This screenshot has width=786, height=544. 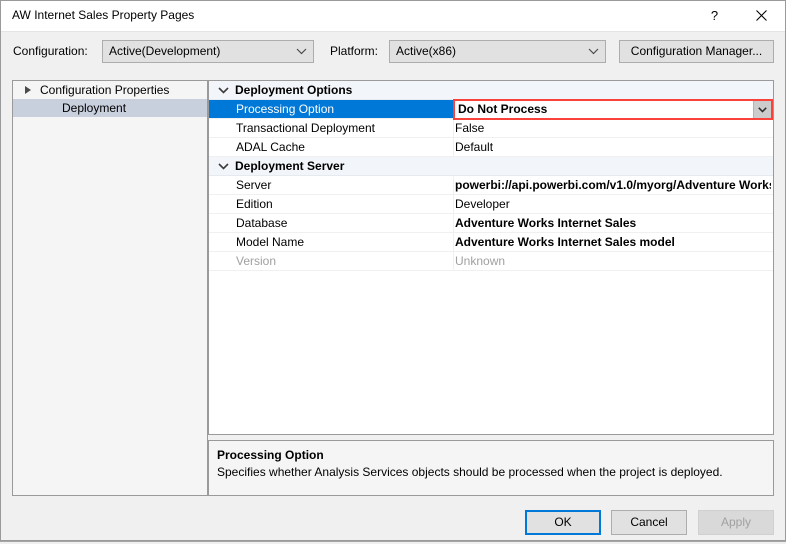 I want to click on property-value: Do Not Process, so click(x=503, y=109).